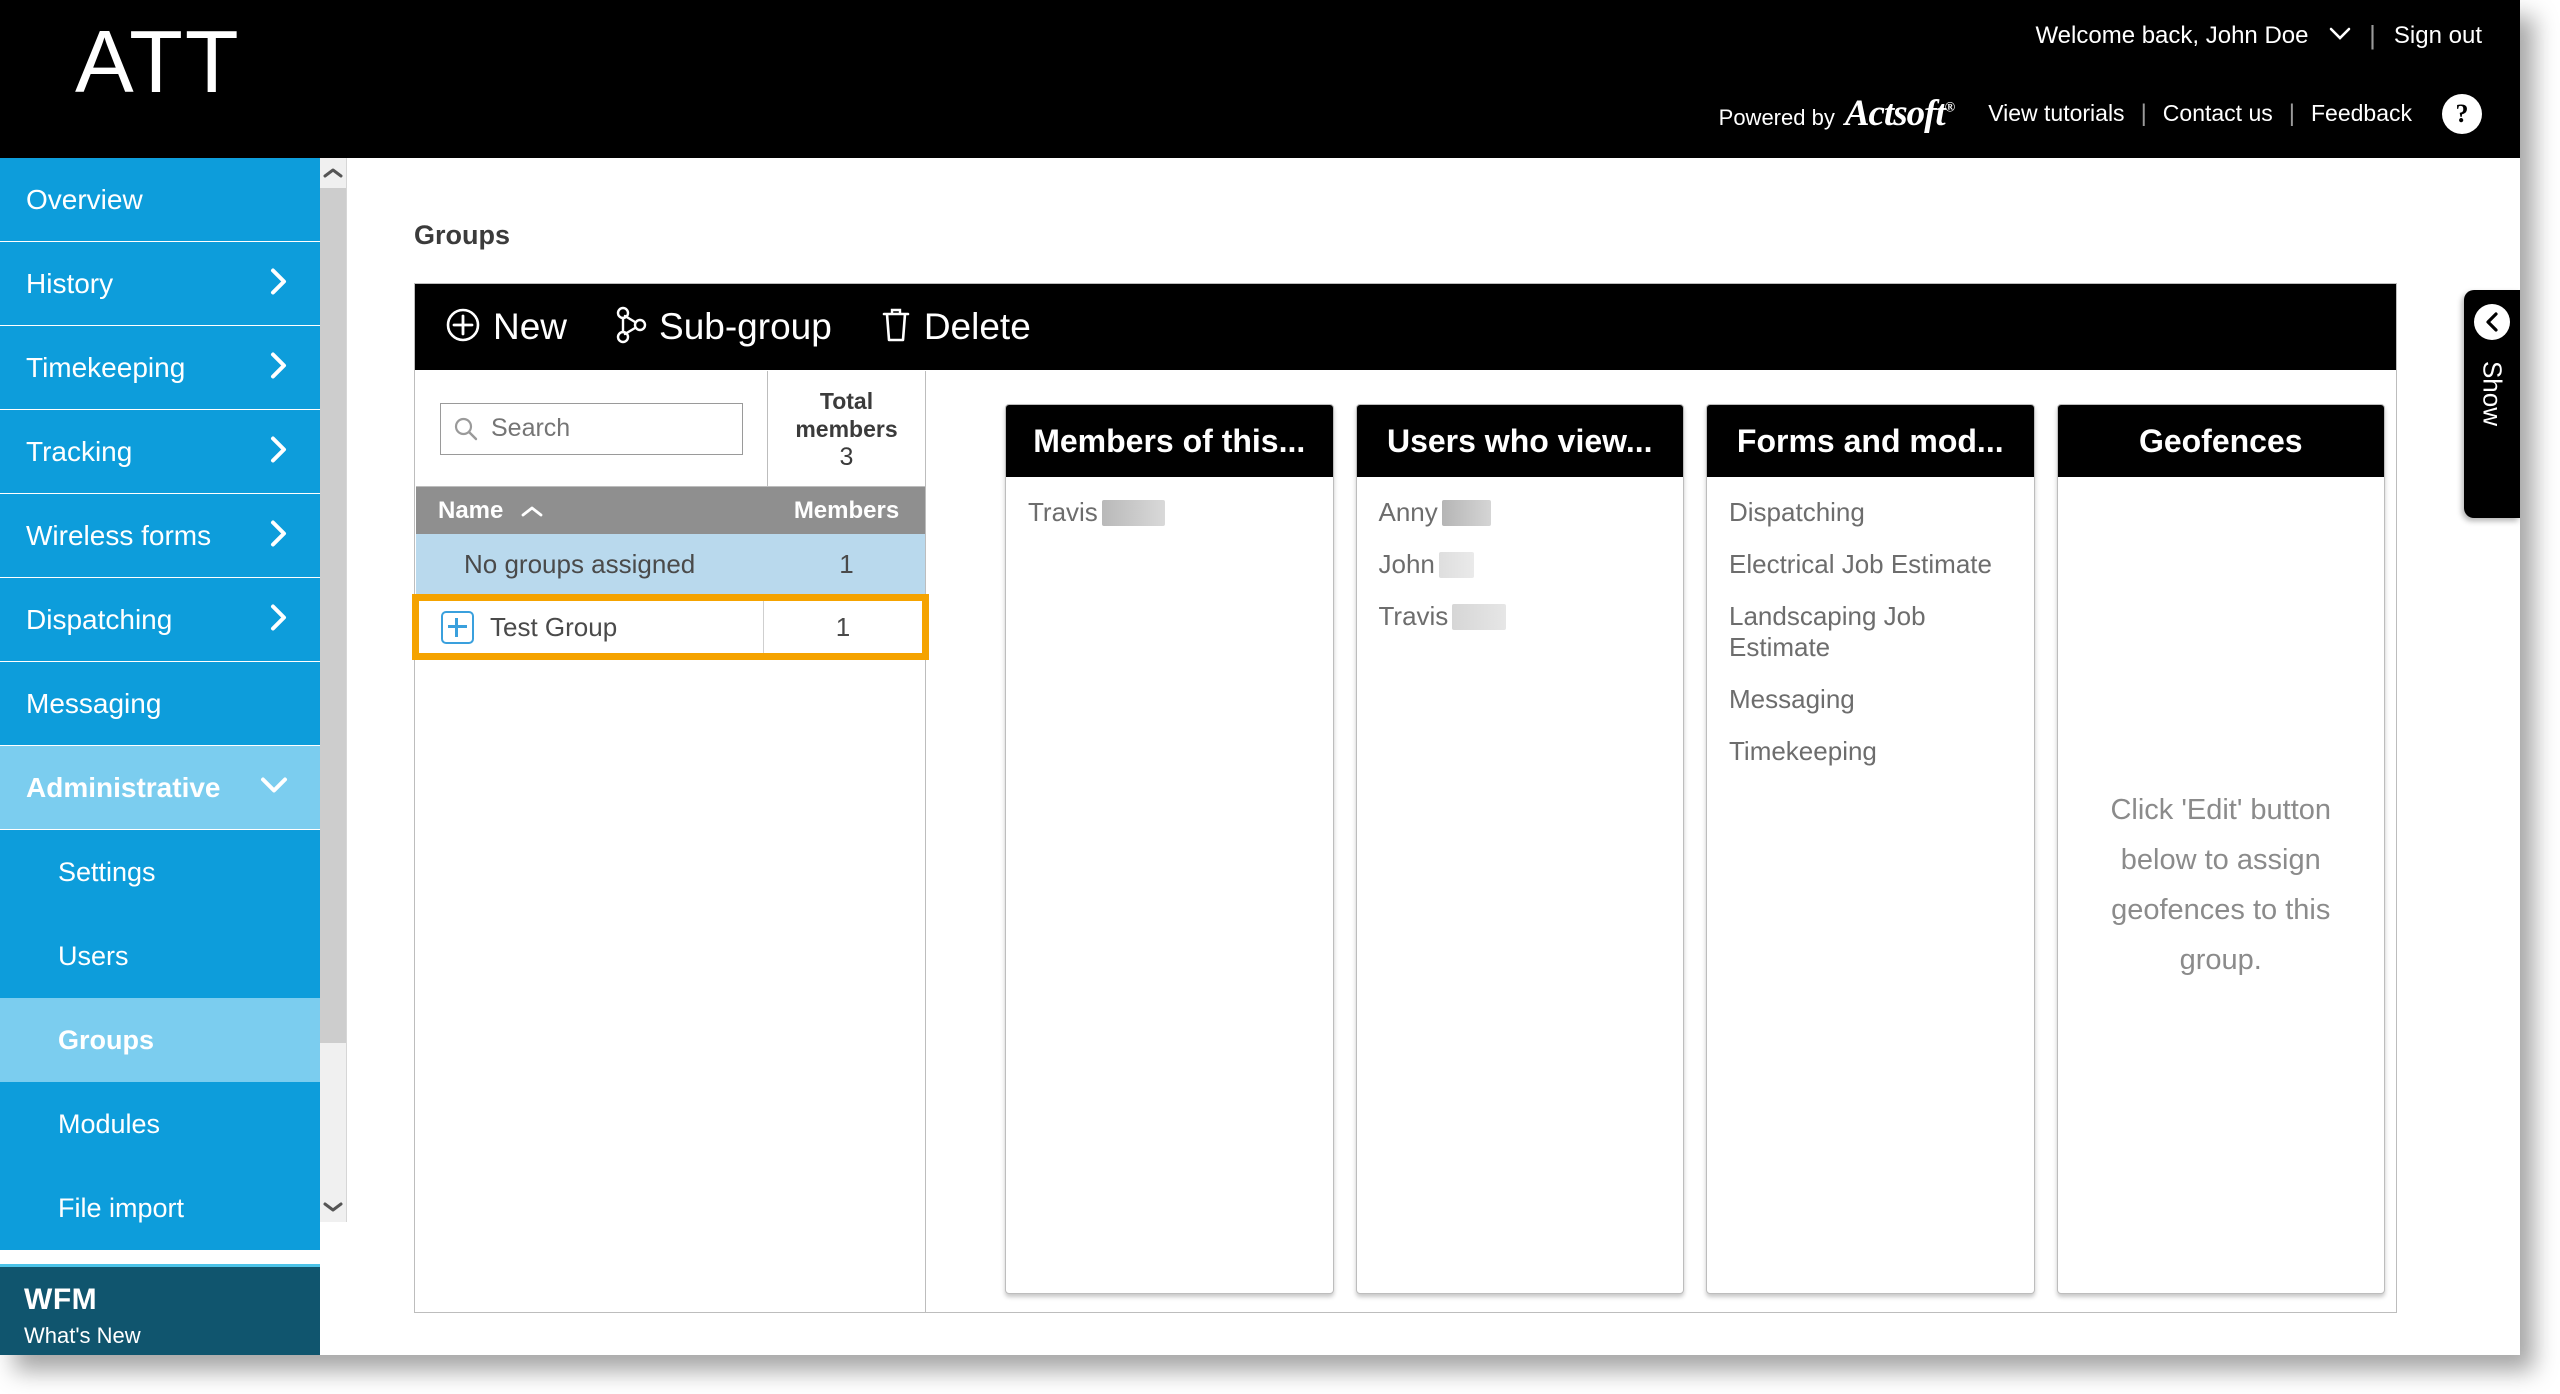  Describe the element at coordinates (2218, 113) in the screenshot. I see `contact-us-link: Contact us` at that location.